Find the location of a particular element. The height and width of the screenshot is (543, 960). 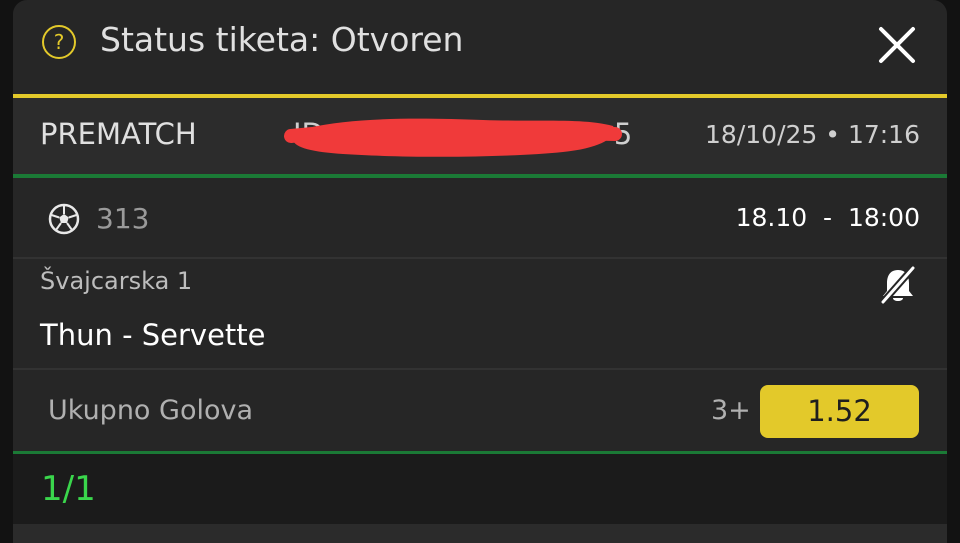

ticket-type: PREMATCH is located at coordinates (118, 134).